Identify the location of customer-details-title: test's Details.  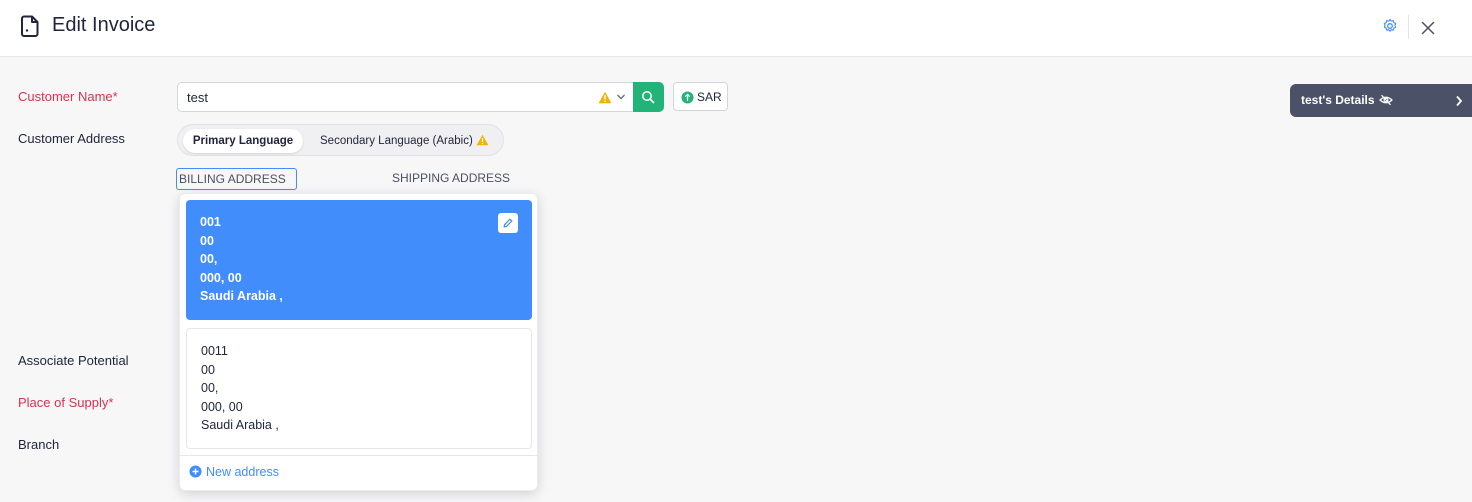
(1338, 100).